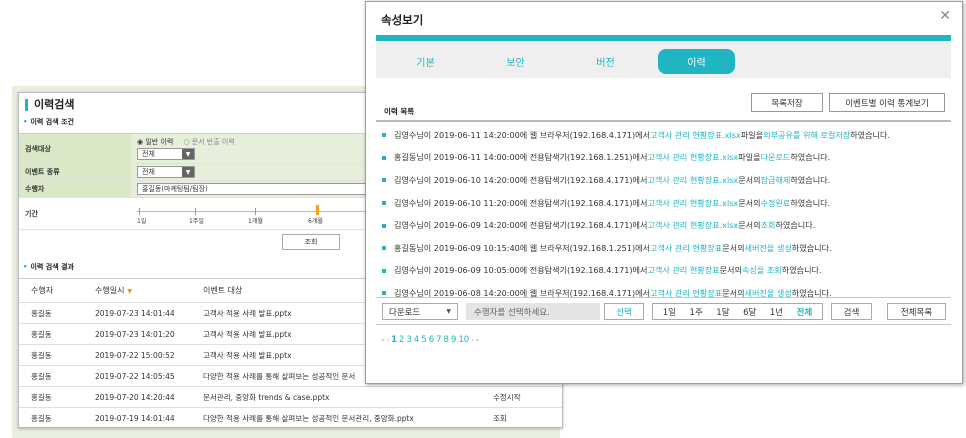  What do you see at coordinates (399, 111) in the screenshot?
I see `history-list-label: 이력 목록` at bounding box center [399, 111].